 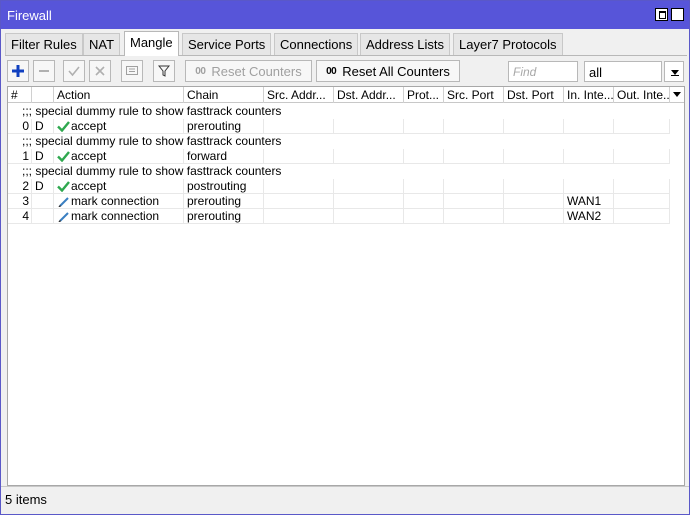 What do you see at coordinates (674, 71) in the screenshot?
I see `select-dropdown-icon` at bounding box center [674, 71].